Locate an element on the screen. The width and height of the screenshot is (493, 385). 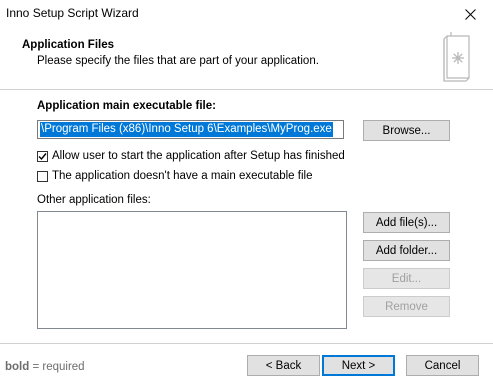
page-title: Application Files is located at coordinates (68, 45).